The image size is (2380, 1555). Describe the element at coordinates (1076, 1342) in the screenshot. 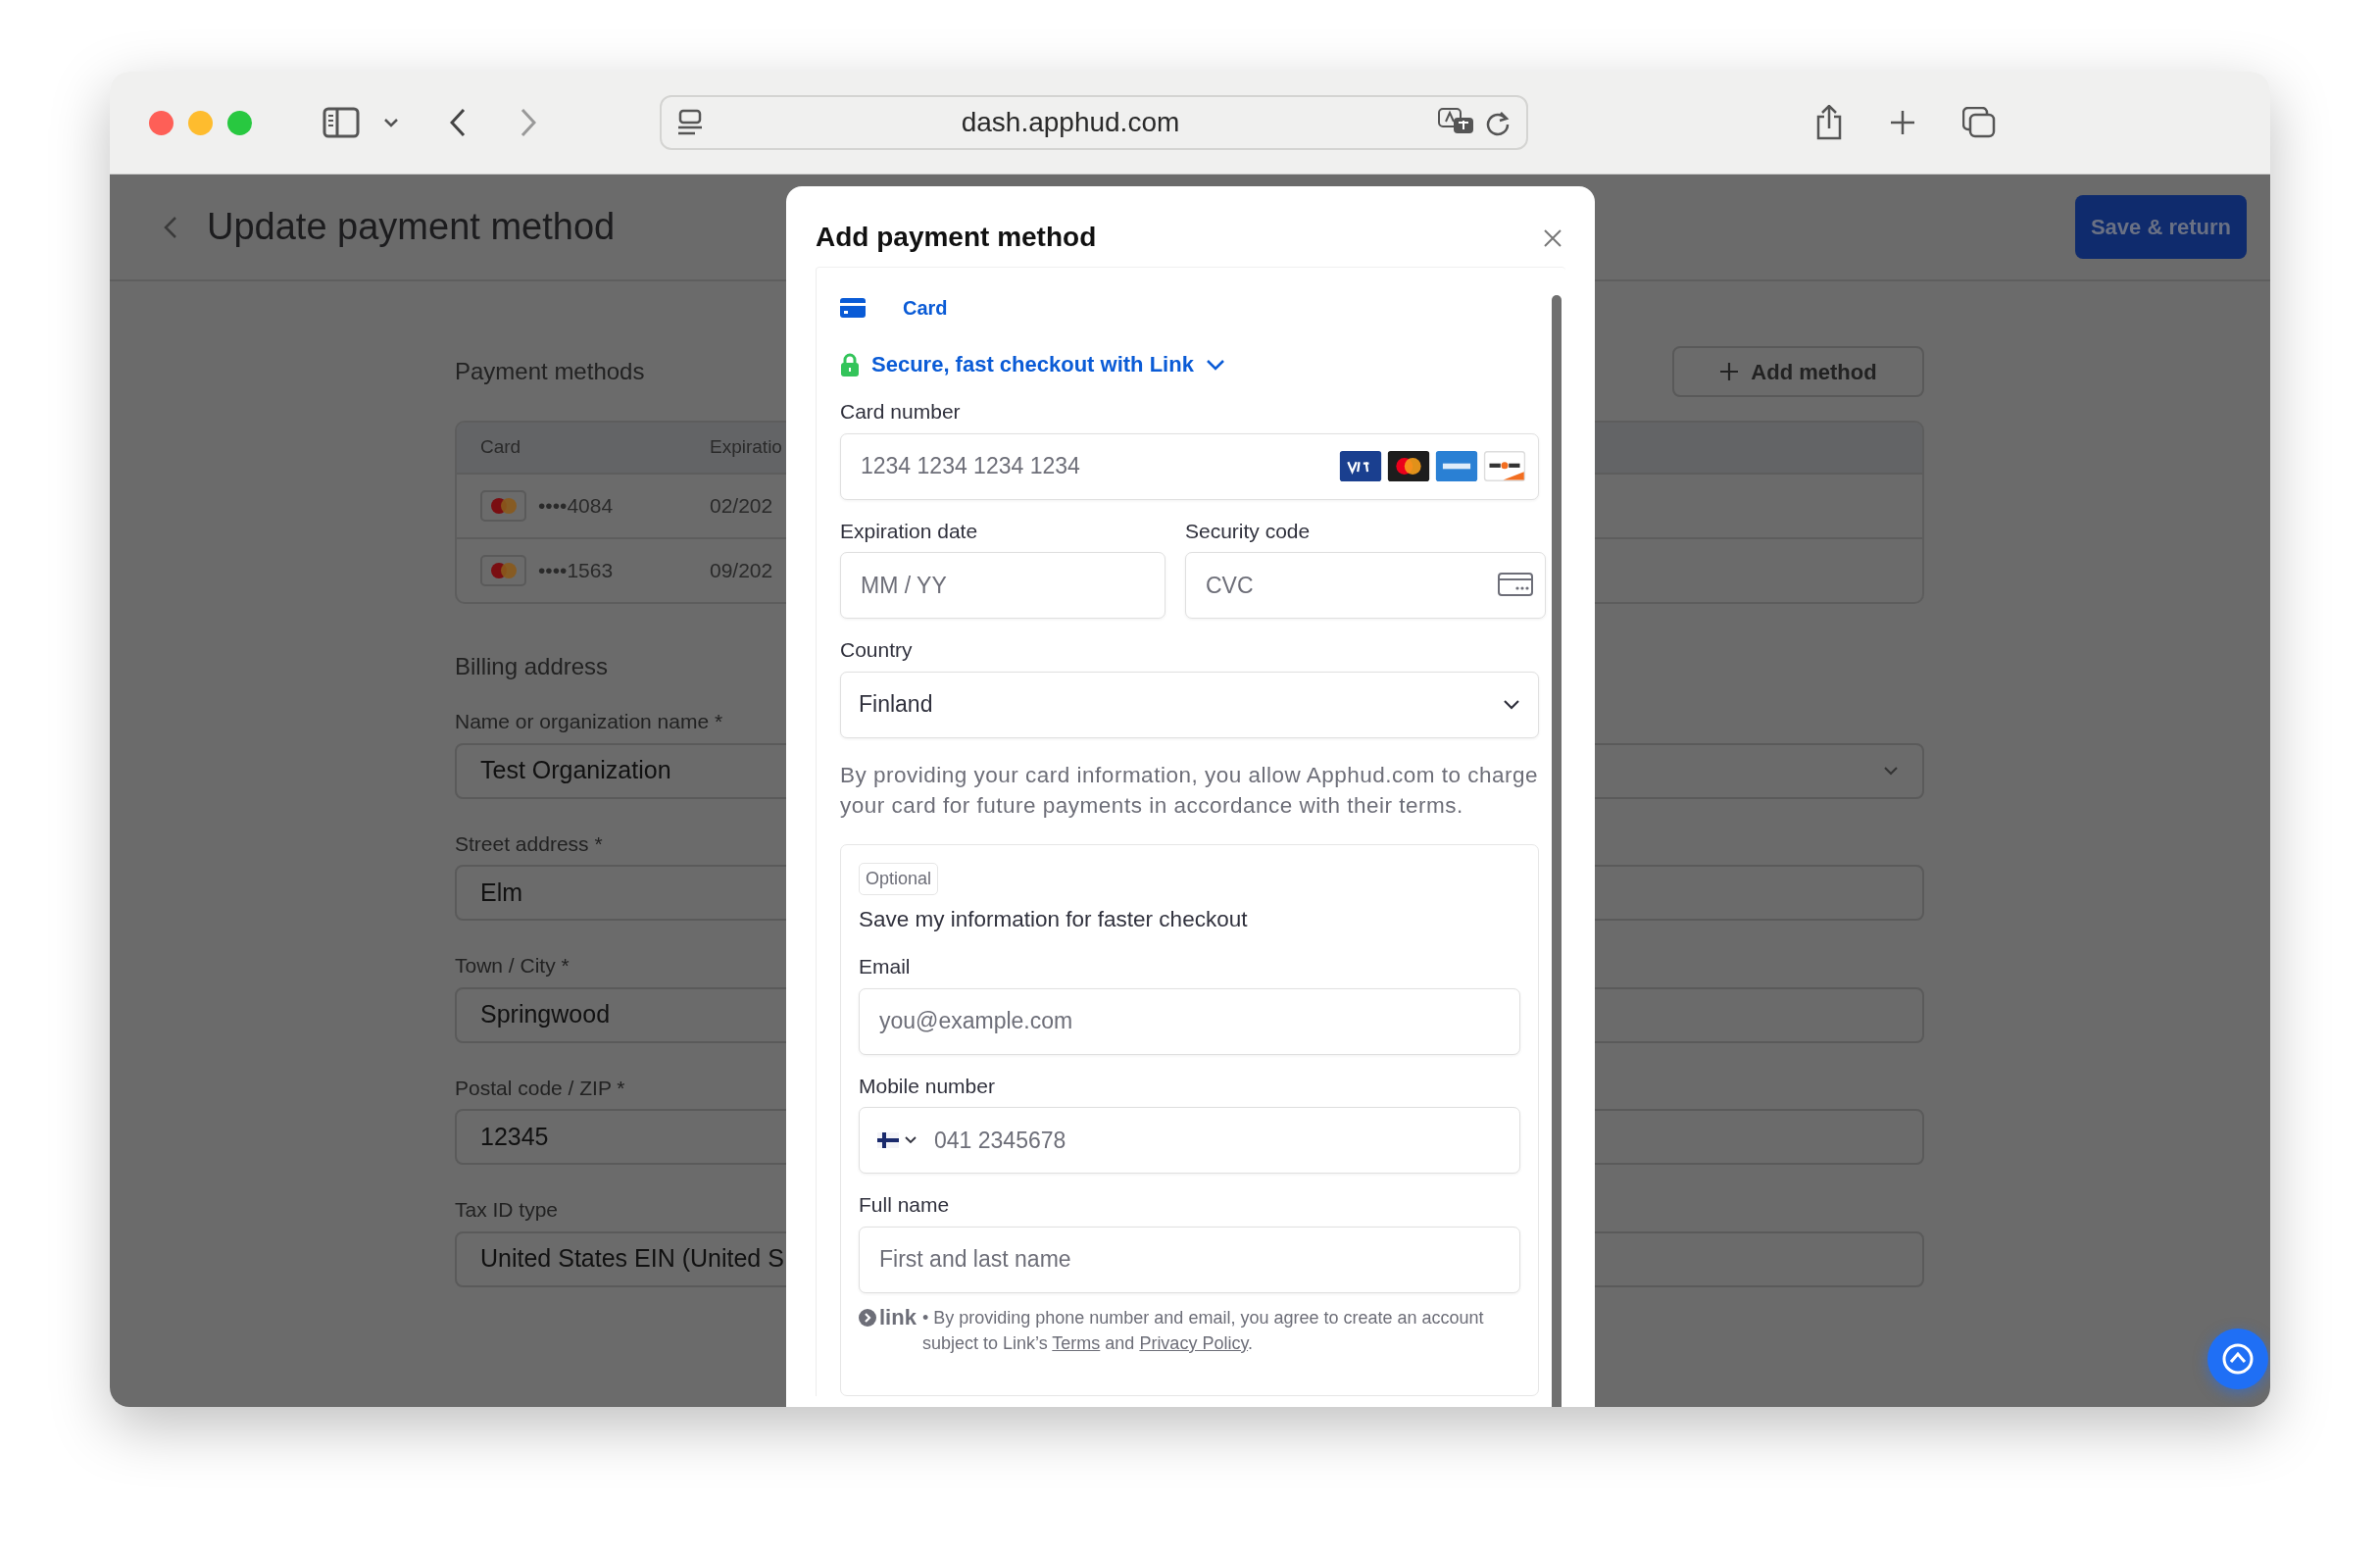

I see `terms-link: Terms` at that location.